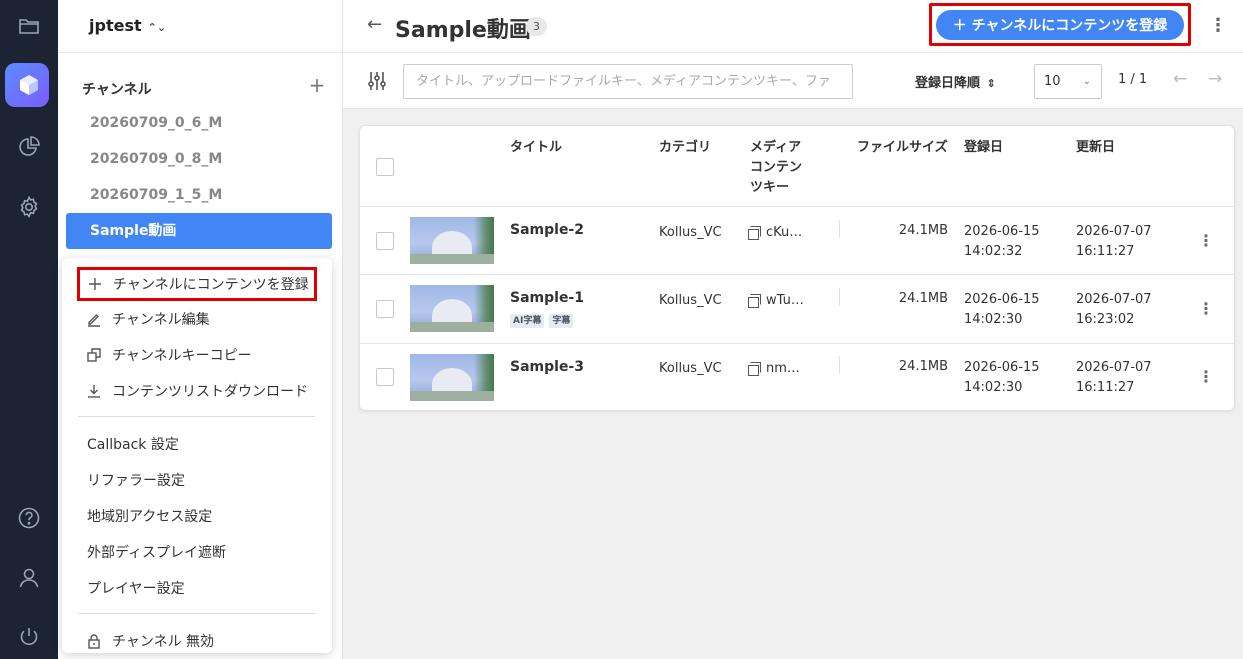 The width and height of the screenshot is (1243, 659). What do you see at coordinates (685, 148) in the screenshot?
I see `column-header-category: カテゴリ` at bounding box center [685, 148].